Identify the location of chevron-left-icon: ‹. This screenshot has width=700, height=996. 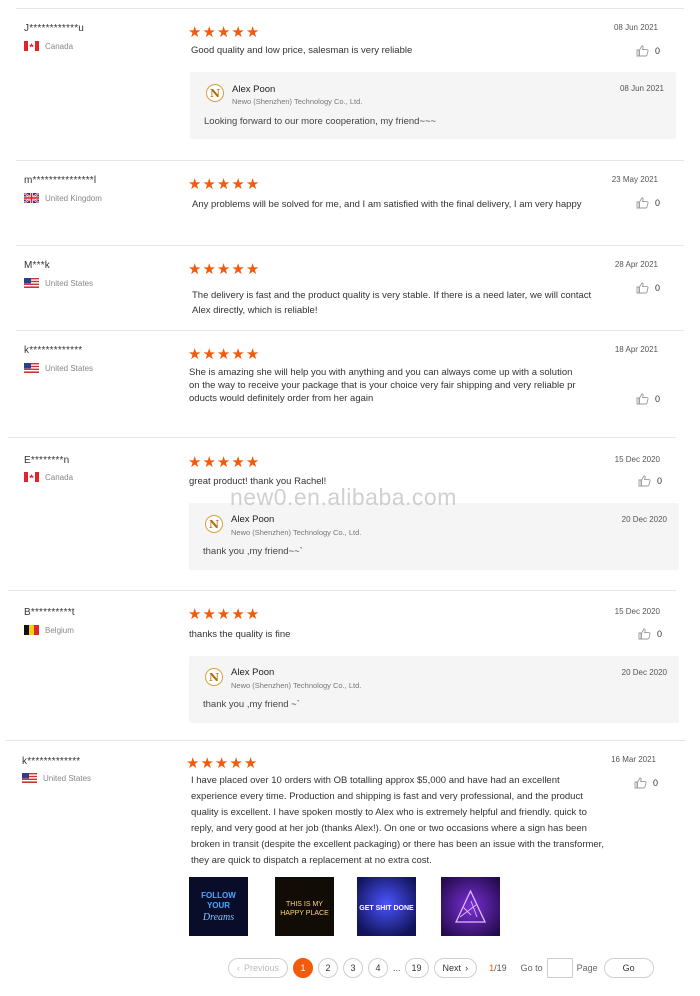
(238, 967).